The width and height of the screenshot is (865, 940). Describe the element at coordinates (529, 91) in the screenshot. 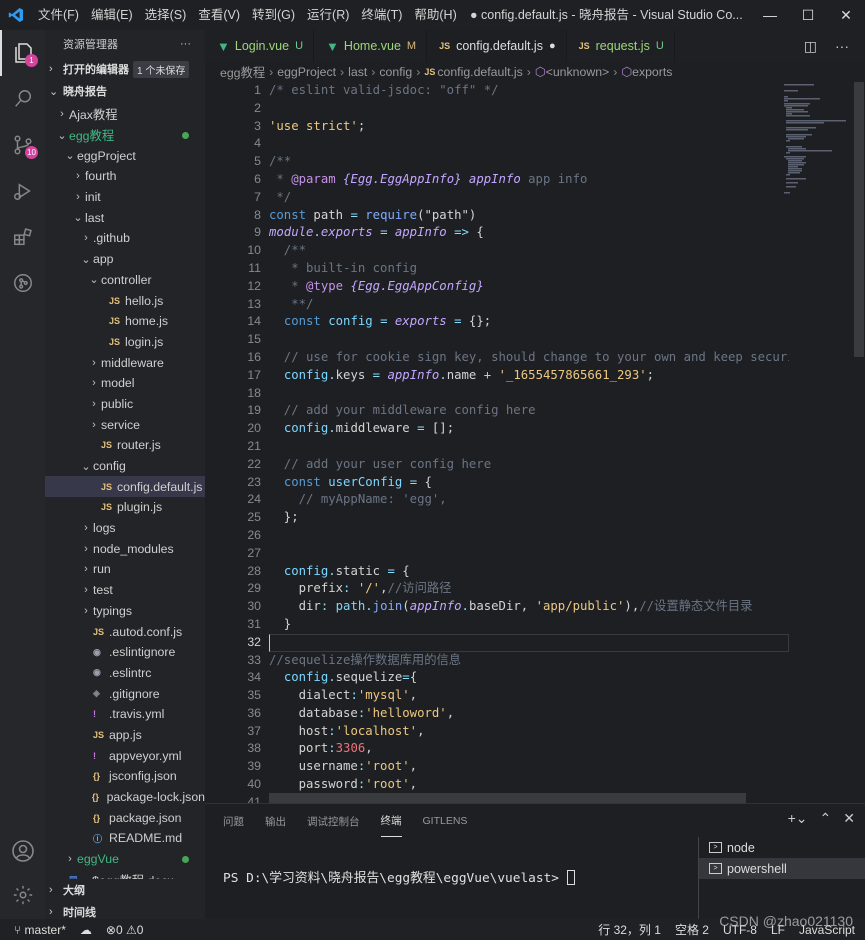

I see `code-line: /* eslint valid-jsdoc: "off" */` at that location.